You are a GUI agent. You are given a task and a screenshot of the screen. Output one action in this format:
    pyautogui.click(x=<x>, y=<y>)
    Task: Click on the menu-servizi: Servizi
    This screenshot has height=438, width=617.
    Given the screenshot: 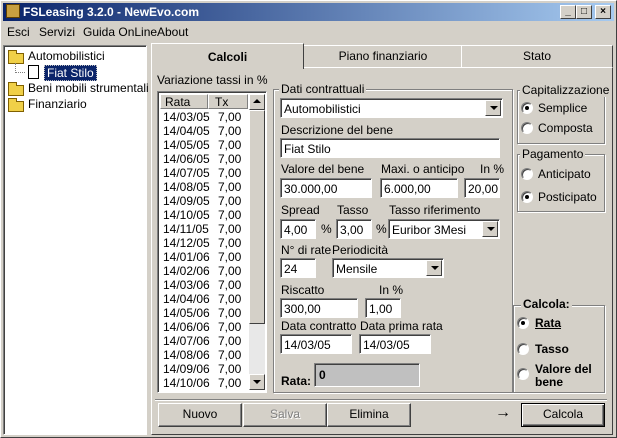 What is the action you would take?
    pyautogui.click(x=57, y=32)
    